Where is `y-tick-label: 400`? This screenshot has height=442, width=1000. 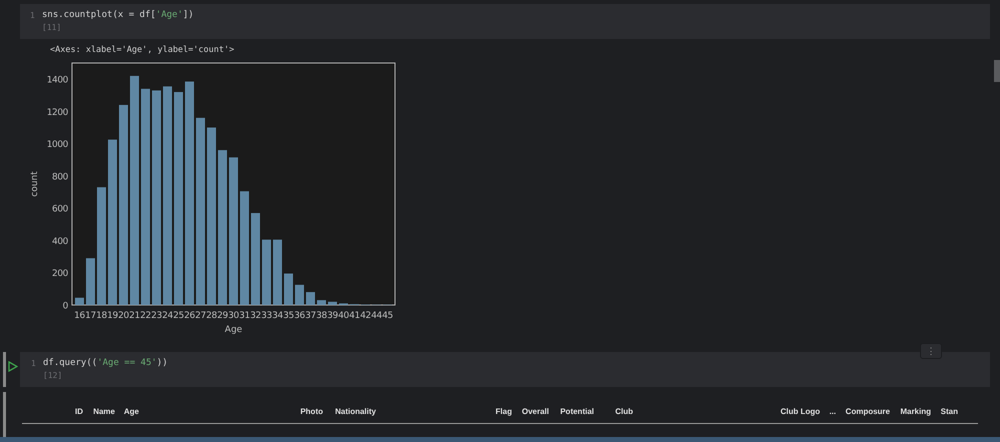 y-tick-label: 400 is located at coordinates (60, 241).